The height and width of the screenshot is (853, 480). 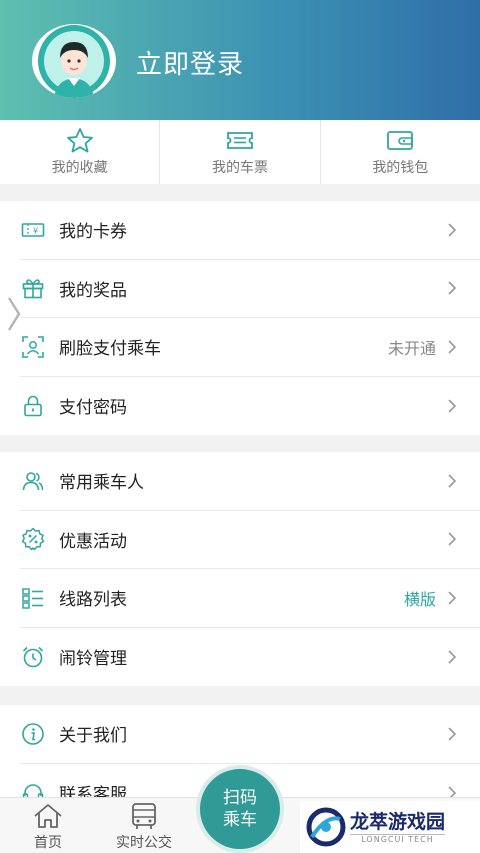 What do you see at coordinates (79, 140) in the screenshot?
I see `star-icon` at bounding box center [79, 140].